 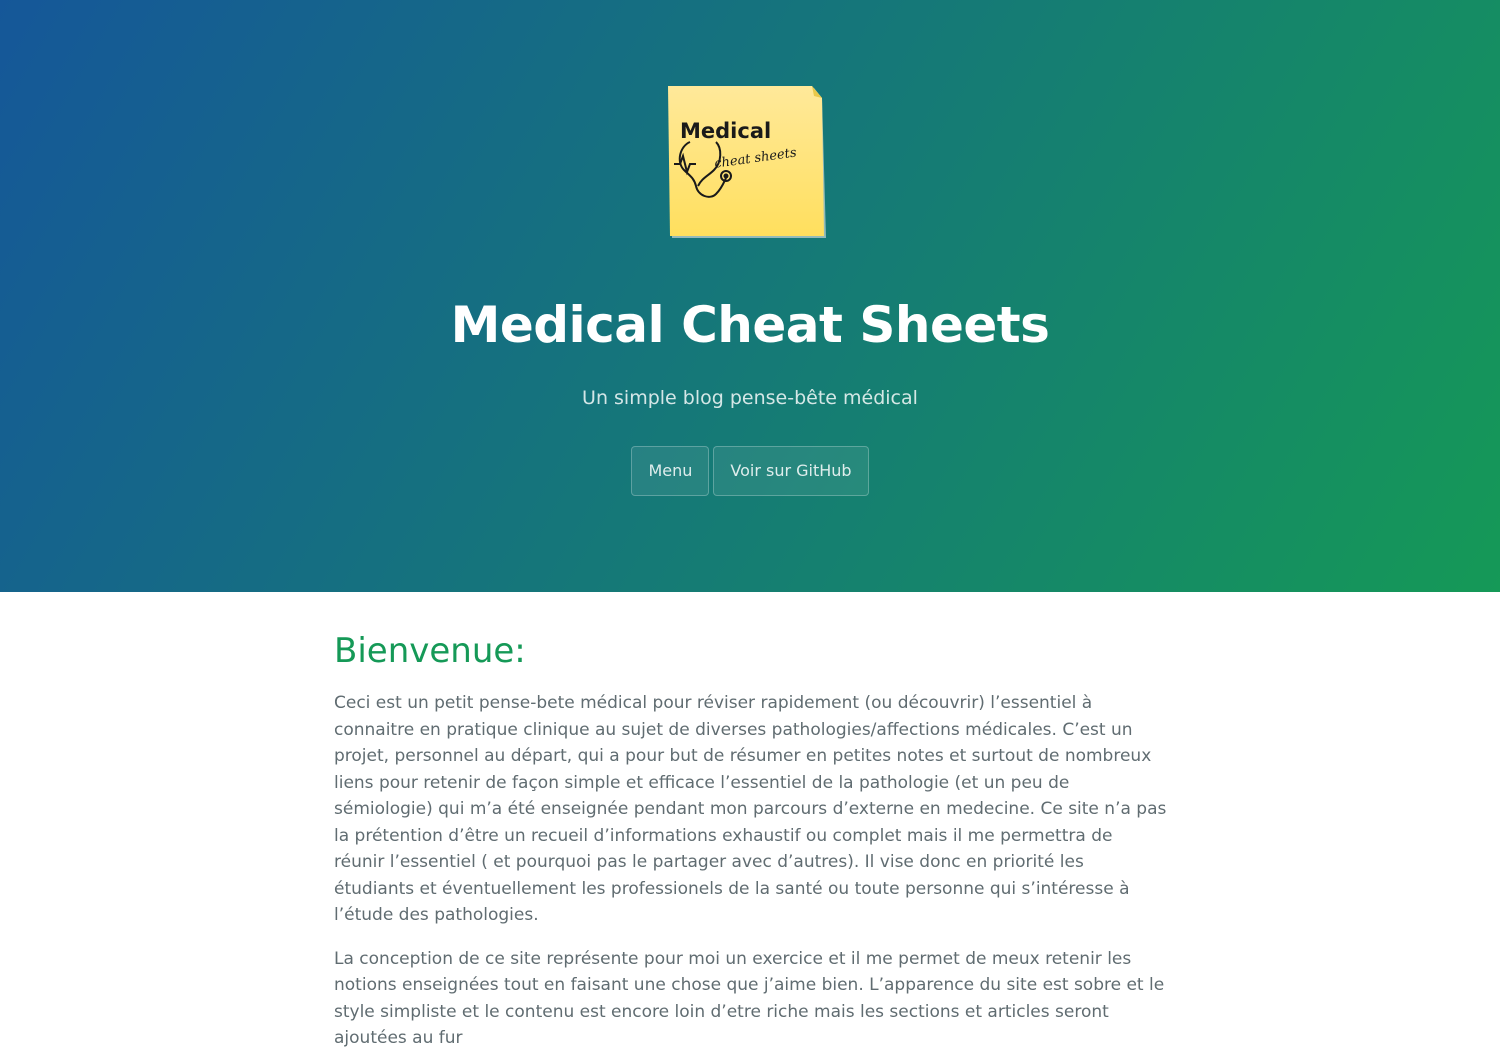 What do you see at coordinates (791, 471) in the screenshot?
I see `view-on-github-button: Voir sur GitHub` at bounding box center [791, 471].